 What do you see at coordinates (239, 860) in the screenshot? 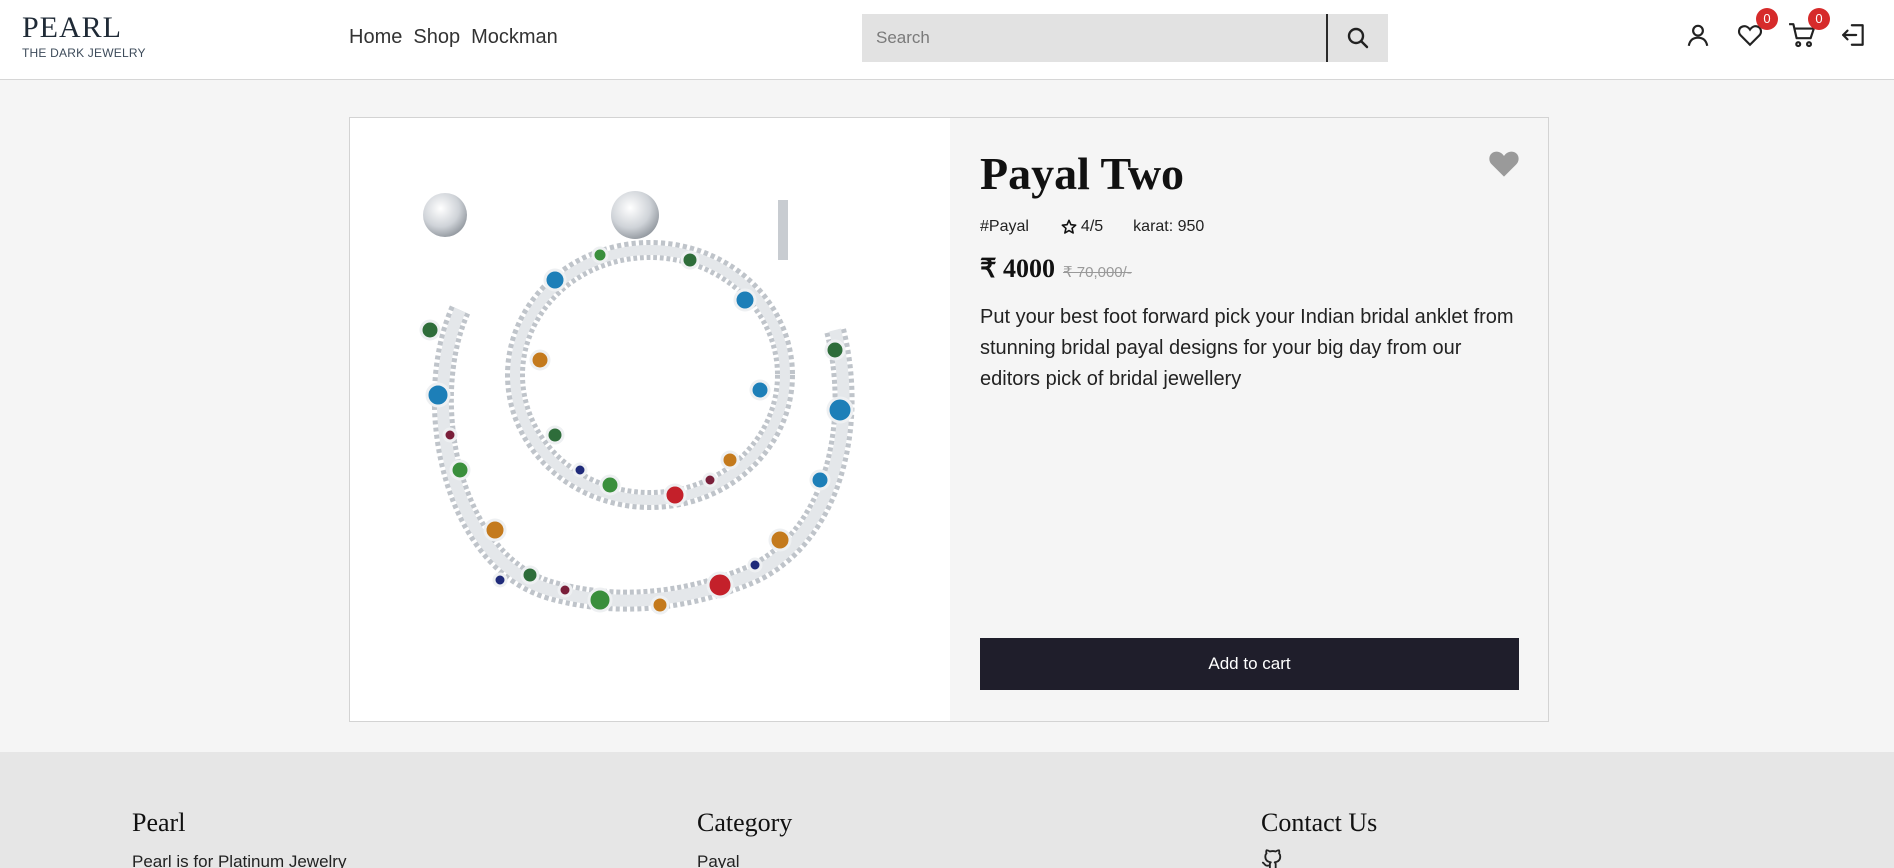
I see `footer-about-text: Pearl is for Platinum Jewelry` at bounding box center [239, 860].